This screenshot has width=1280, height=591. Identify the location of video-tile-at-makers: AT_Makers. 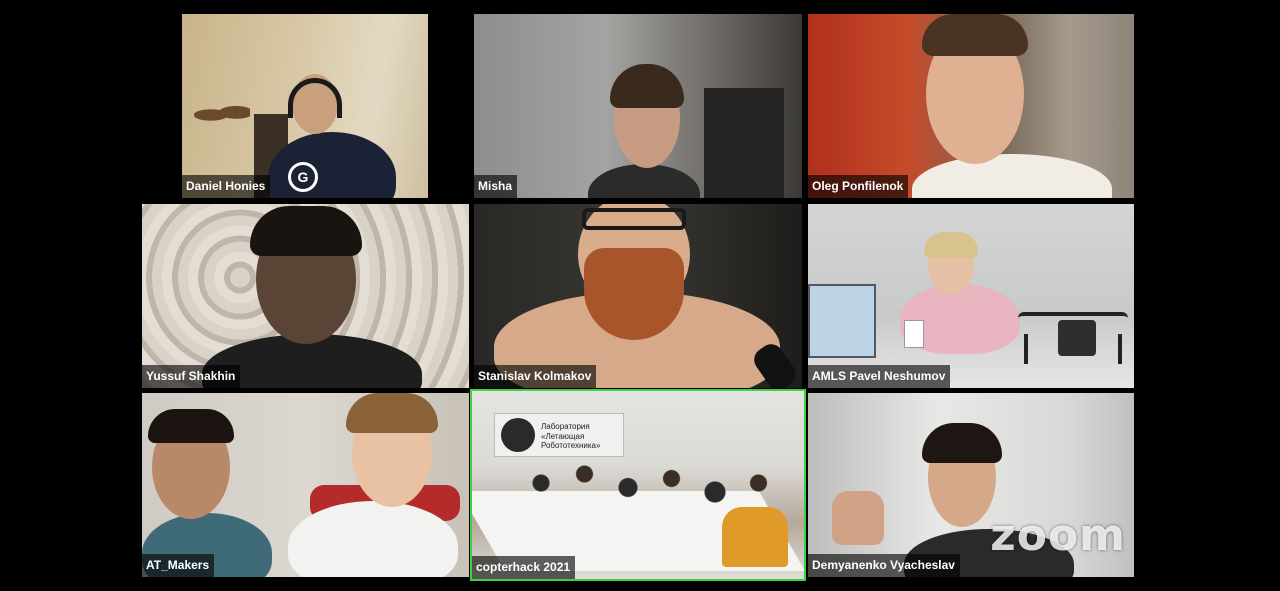
(305, 485).